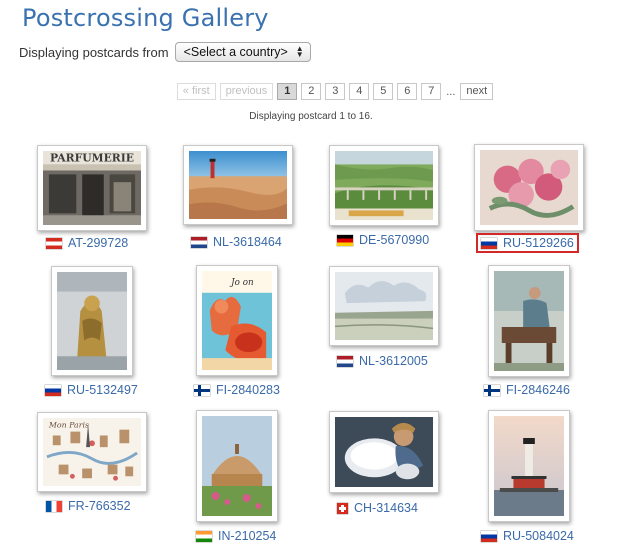 The height and width of the screenshot is (551, 622). What do you see at coordinates (246, 91) in the screenshot?
I see `previous-page-button: previous` at bounding box center [246, 91].